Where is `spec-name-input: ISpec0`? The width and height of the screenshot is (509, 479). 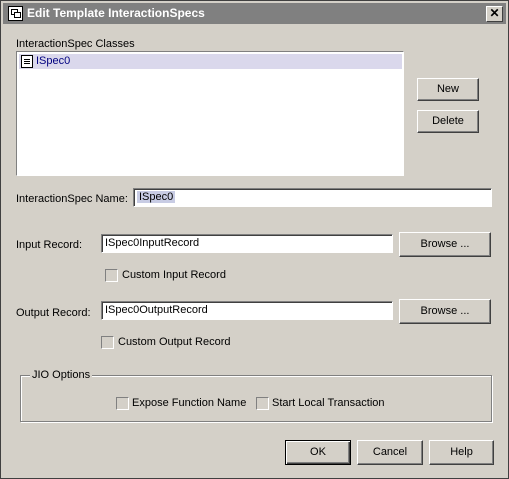 spec-name-input: ISpec0 is located at coordinates (312, 197).